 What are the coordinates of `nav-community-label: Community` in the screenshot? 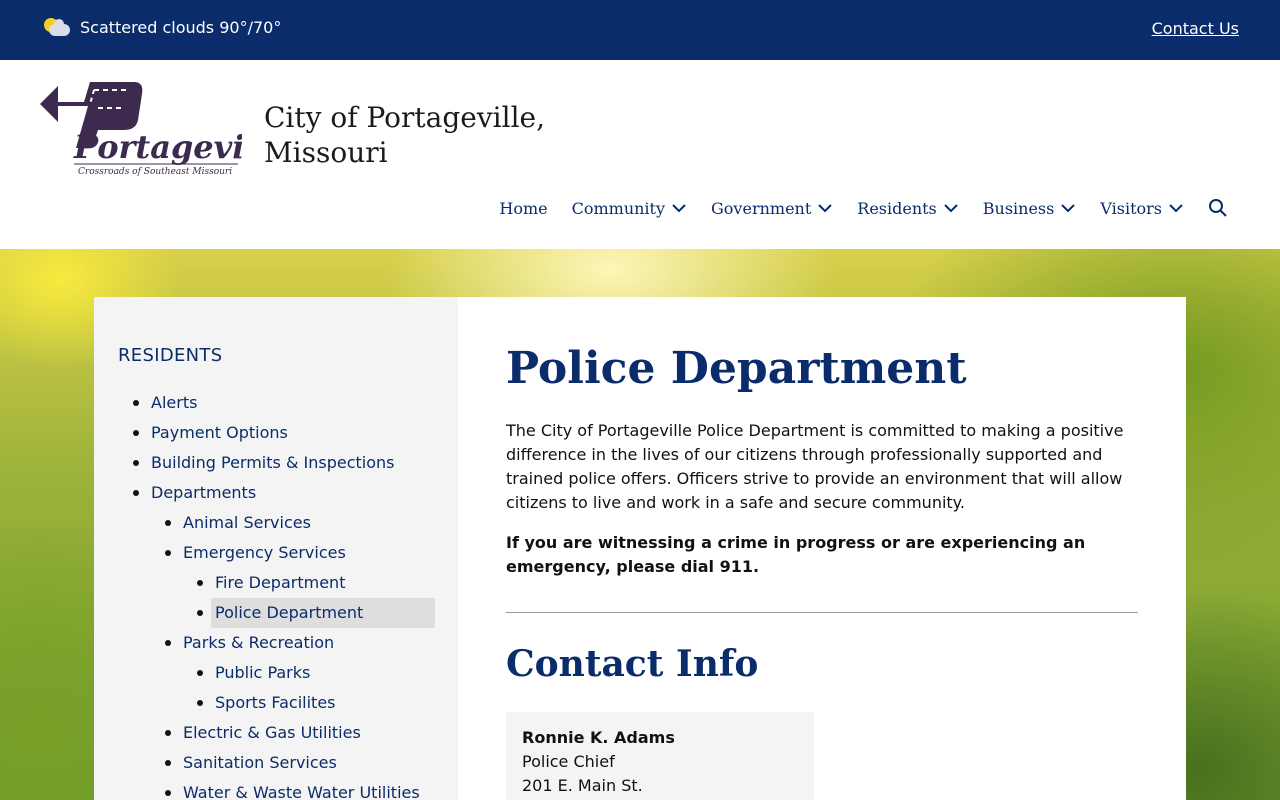 It's located at (618, 208).